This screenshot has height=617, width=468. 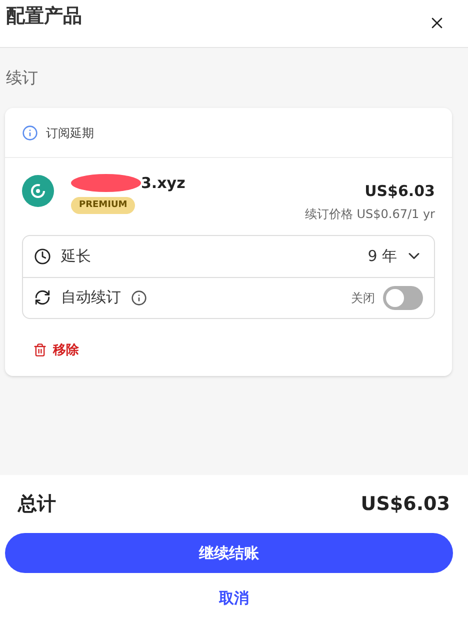 What do you see at coordinates (369, 214) in the screenshot?
I see `renewal-price: 续订价格 US$0.67/1 yr` at bounding box center [369, 214].